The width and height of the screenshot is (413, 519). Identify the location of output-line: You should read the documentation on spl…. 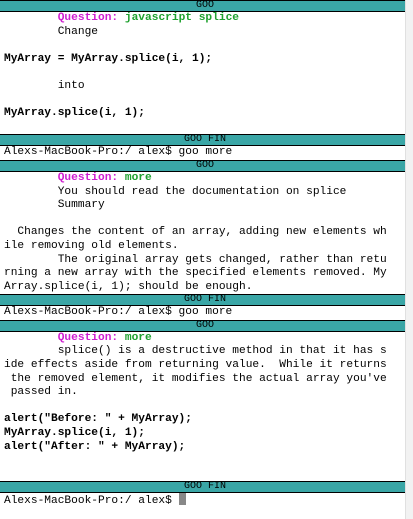
(175, 191).